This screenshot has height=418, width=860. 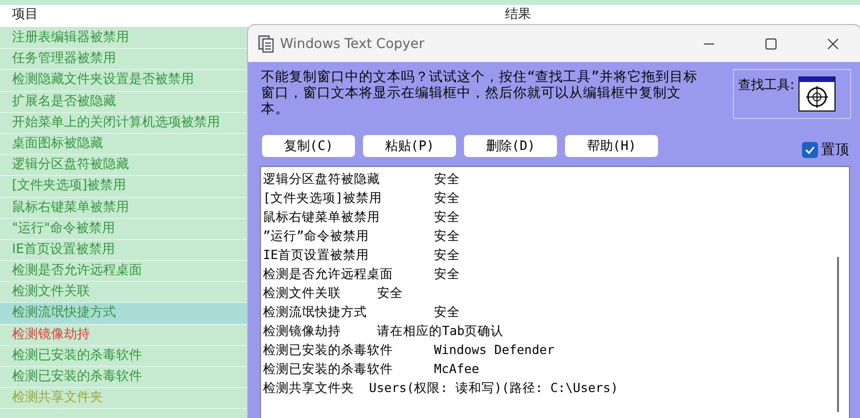 I want to click on list-row: 扩展名是否被隐藏, so click(x=124, y=102).